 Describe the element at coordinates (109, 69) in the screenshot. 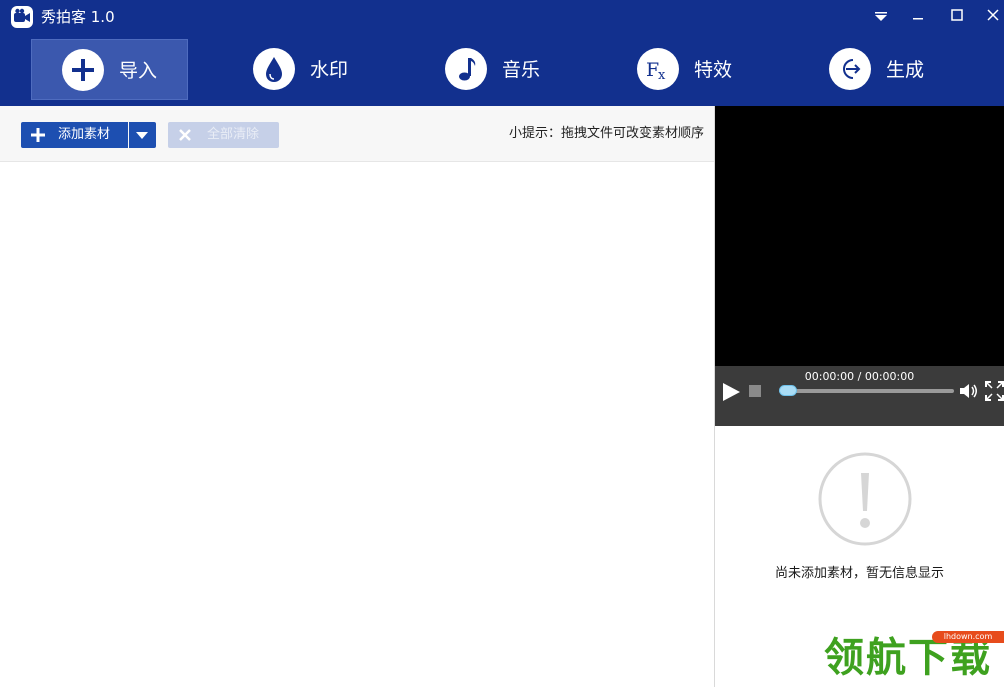

I see `nav-import: 导入` at that location.